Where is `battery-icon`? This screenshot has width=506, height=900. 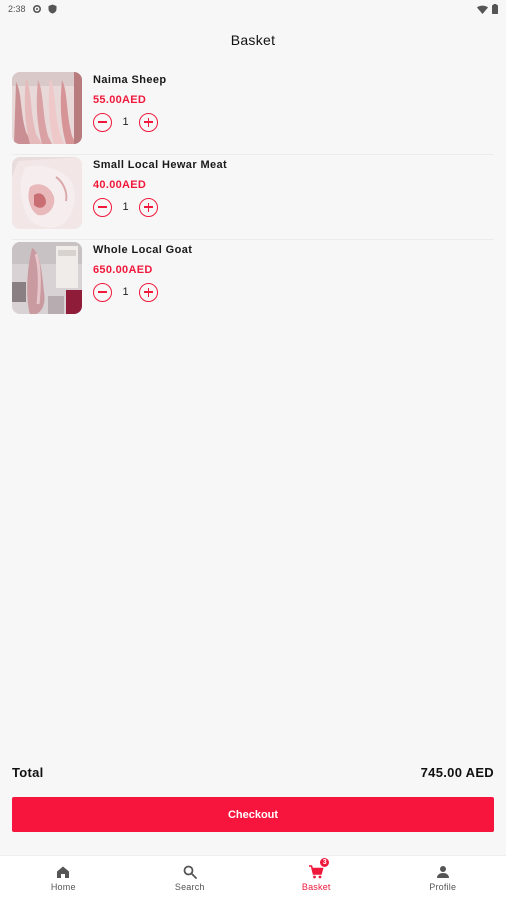 battery-icon is located at coordinates (495, 9).